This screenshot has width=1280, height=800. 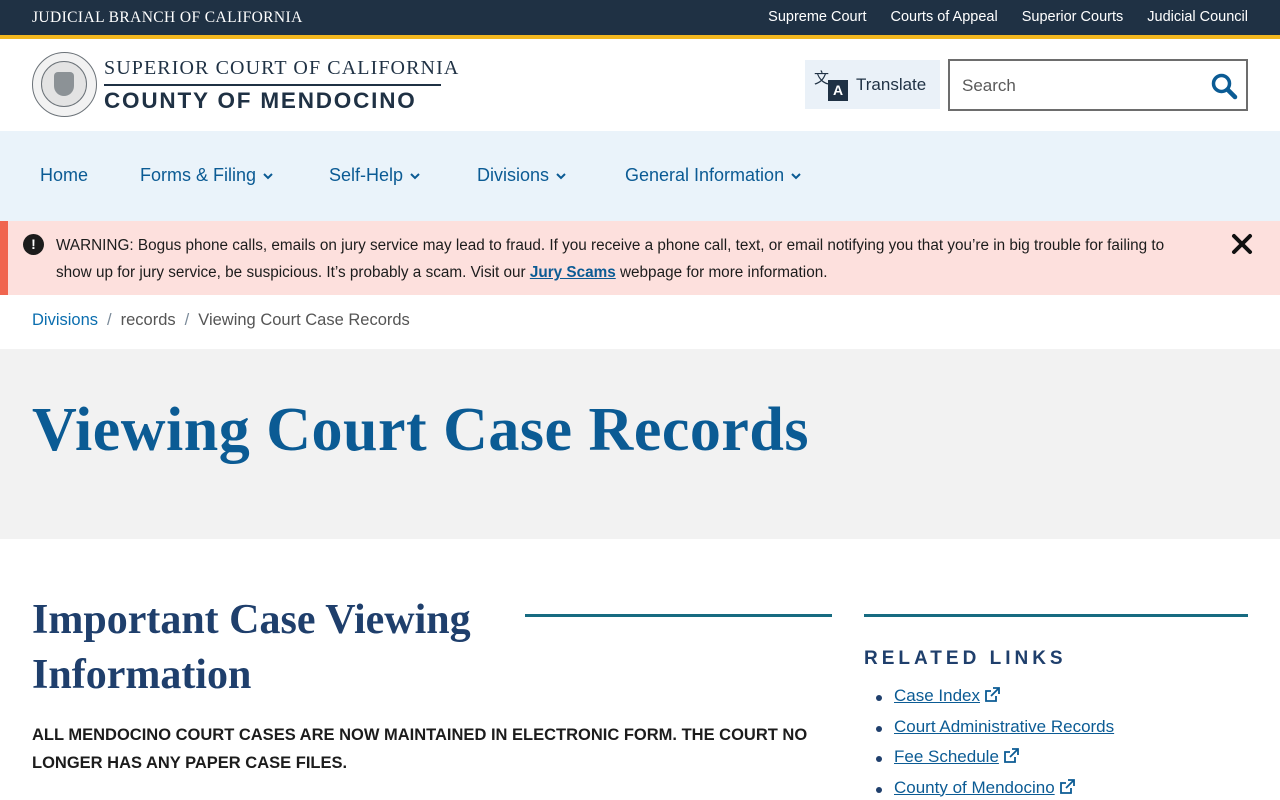 I want to click on list-item: County of Mendocino, so click(x=995, y=789).